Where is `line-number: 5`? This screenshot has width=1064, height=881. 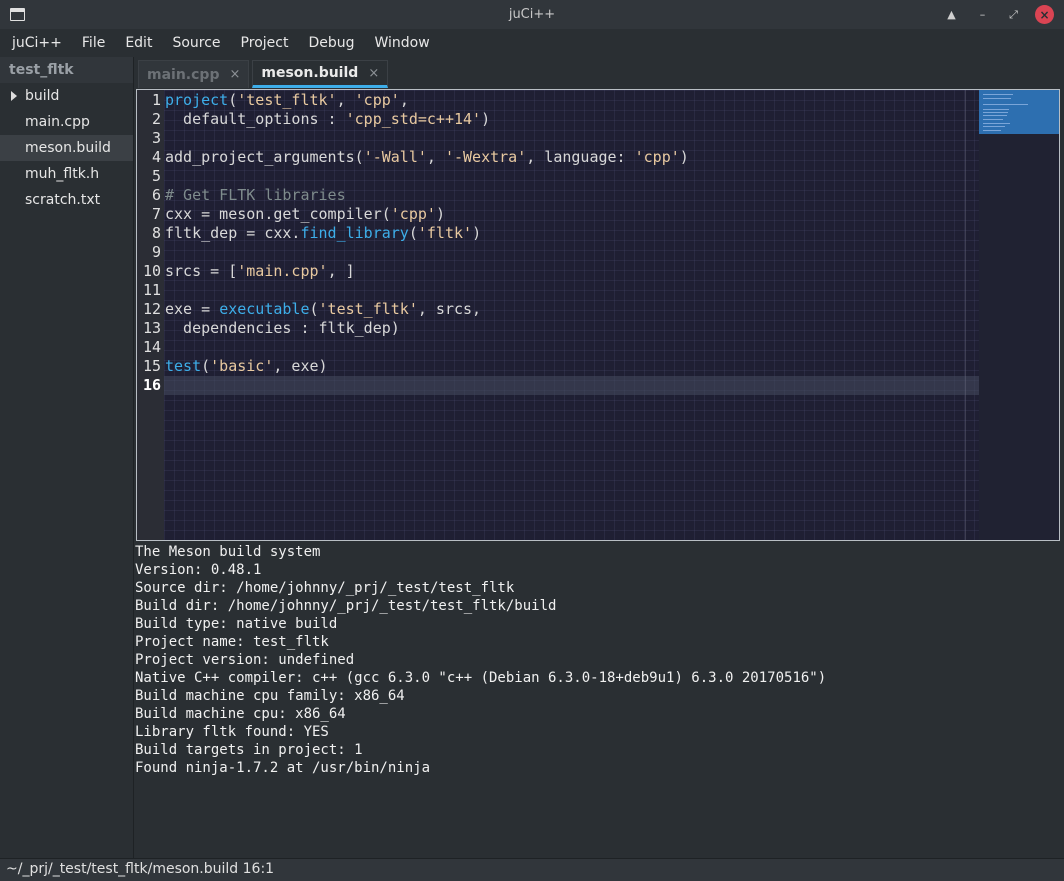
line-number: 5 is located at coordinates (156, 176).